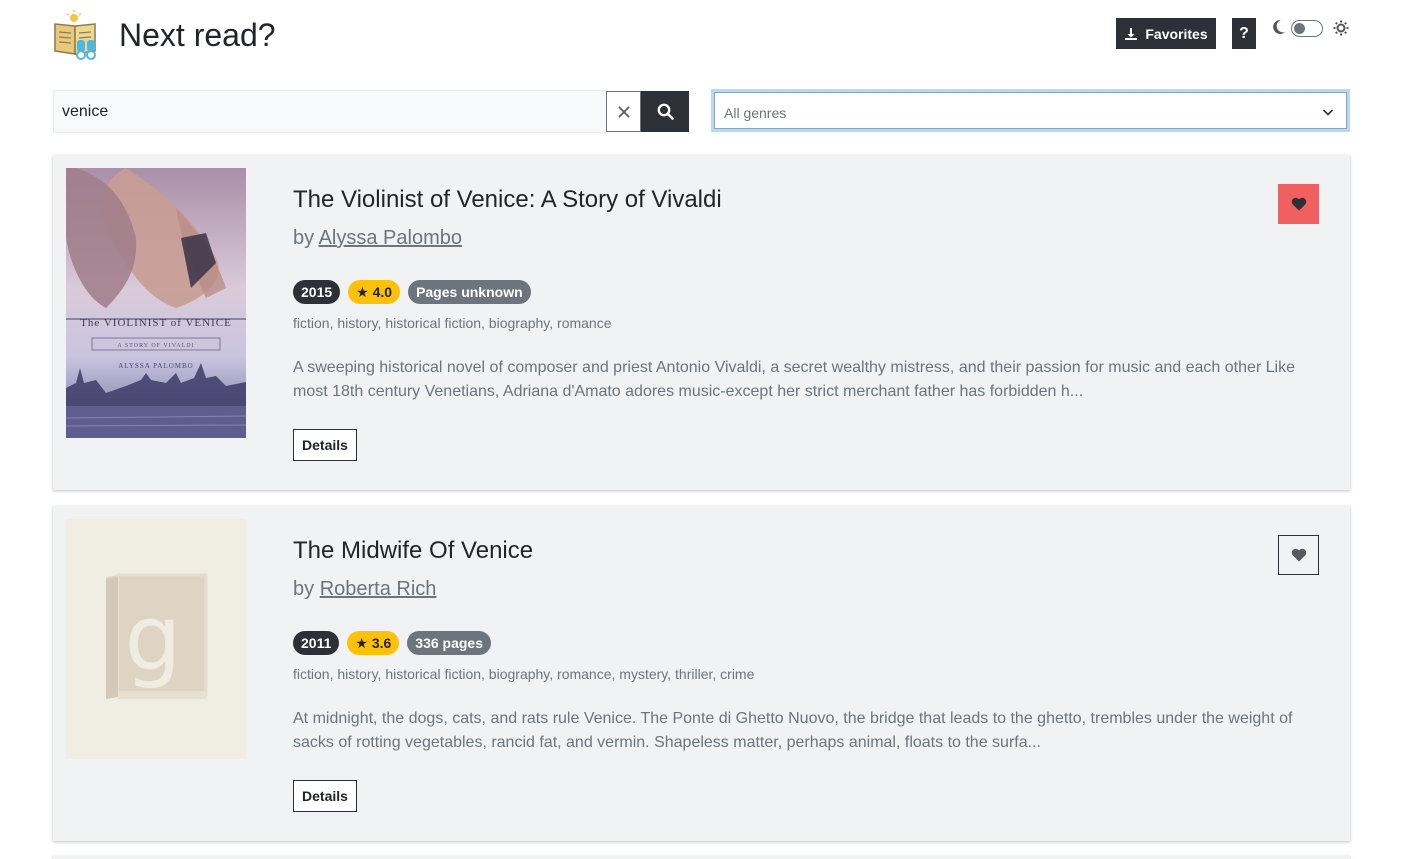 The width and height of the screenshot is (1422, 859). I want to click on genre-select-border: All genres, so click(1030, 110).